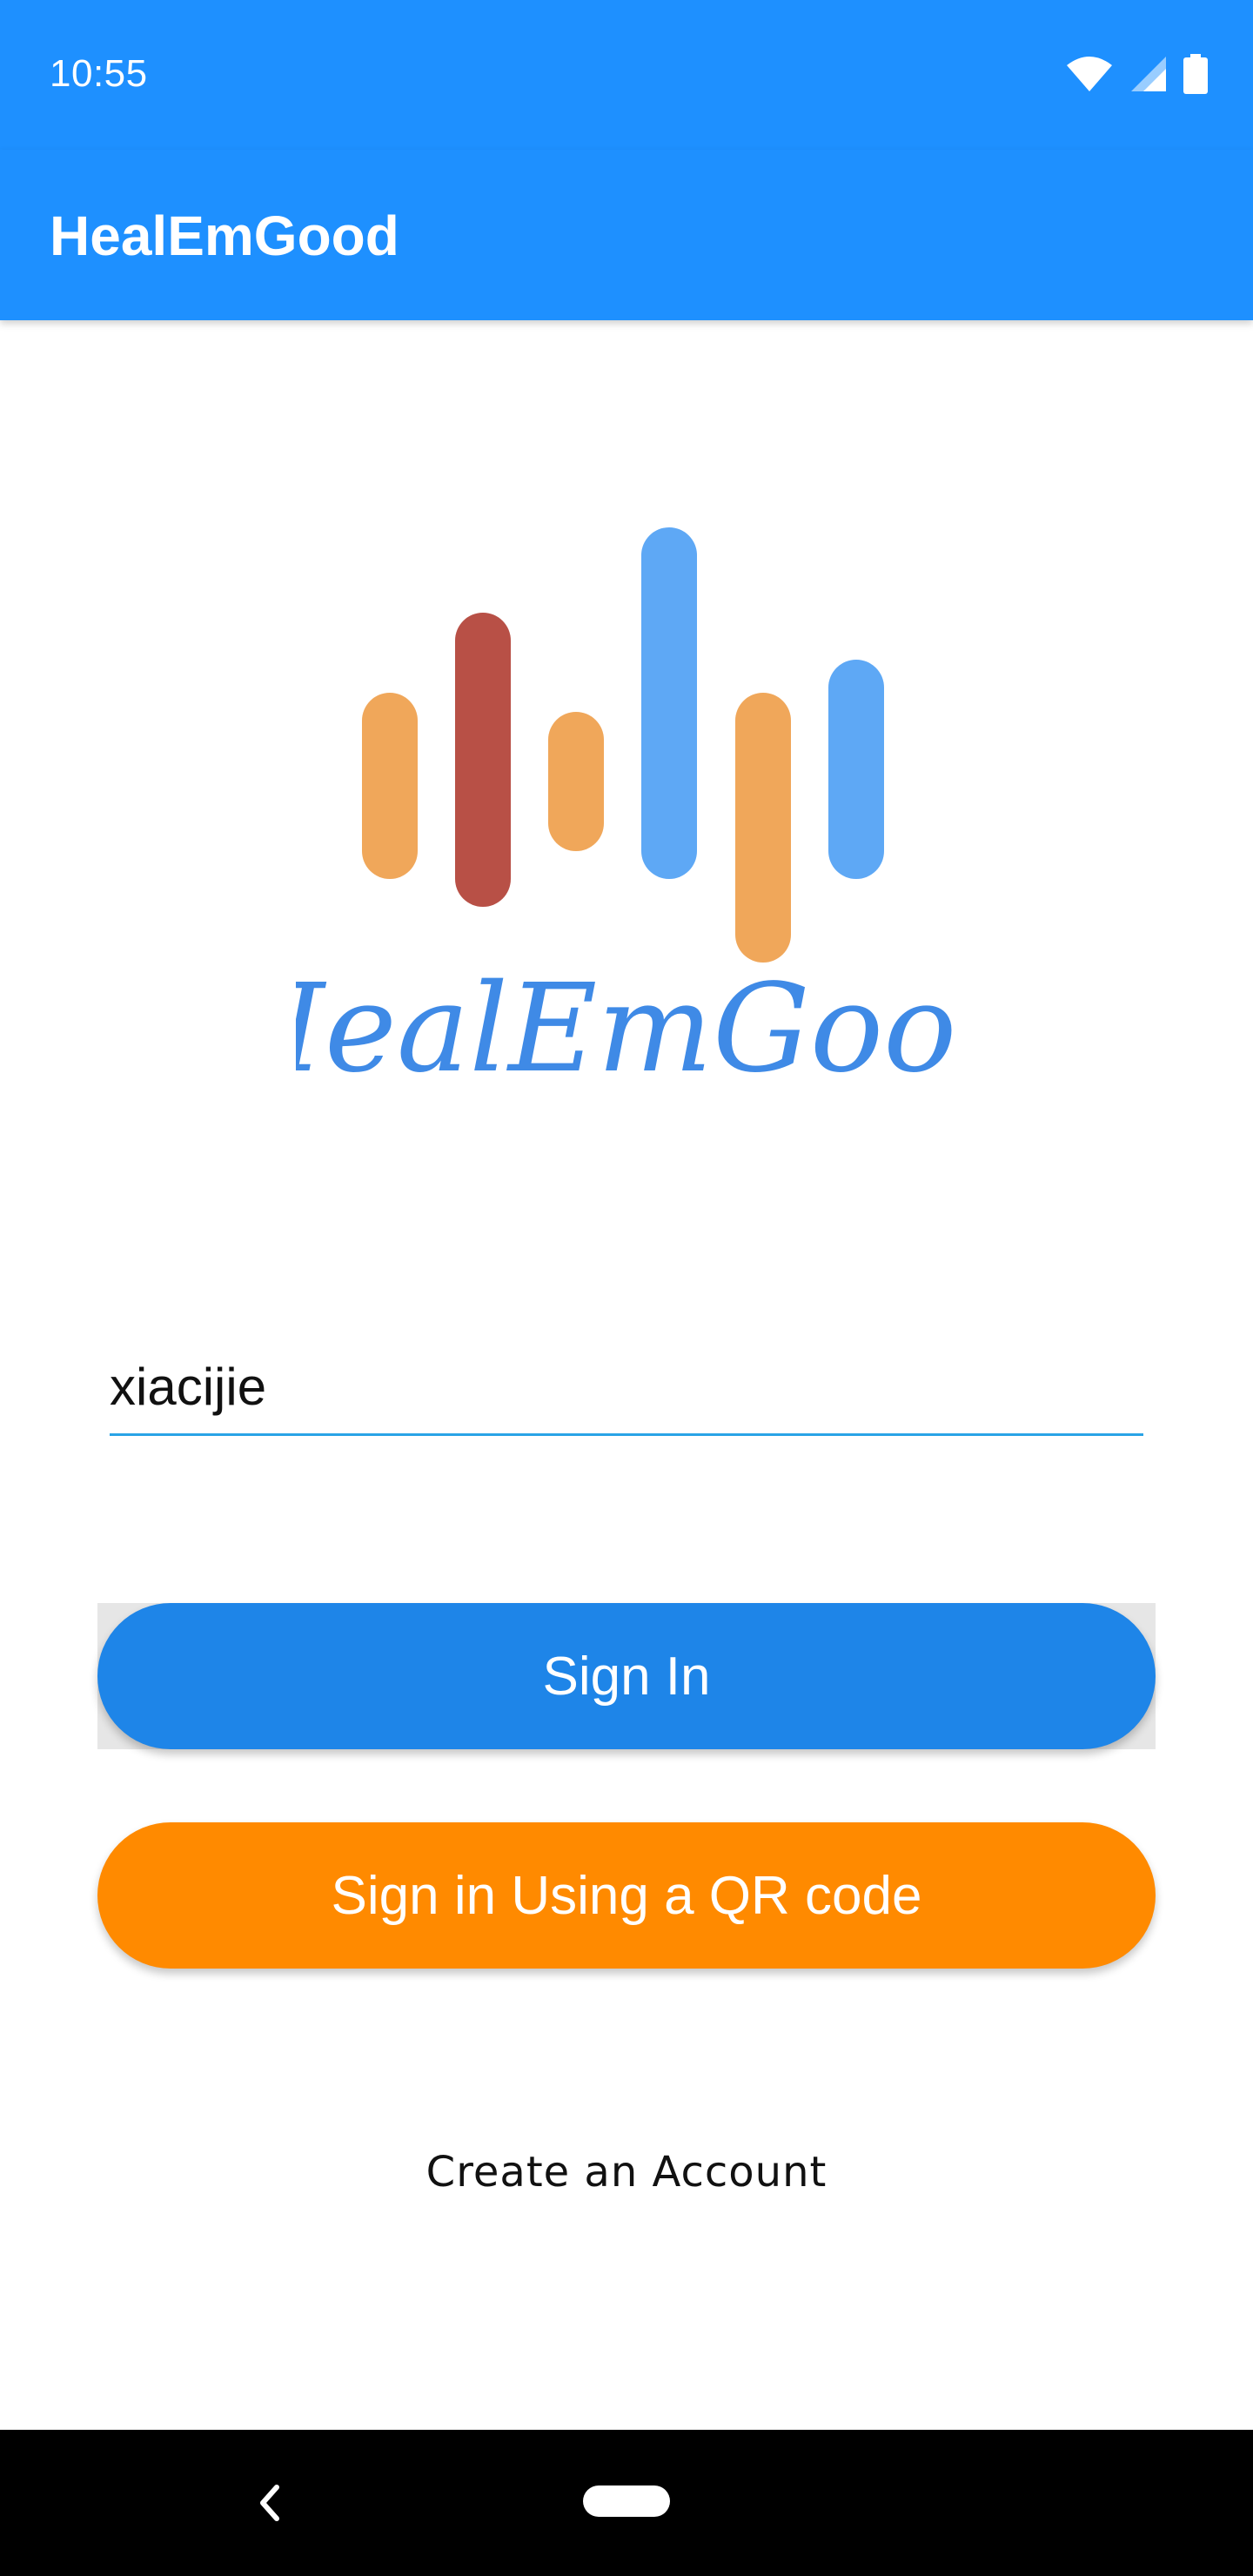 This screenshot has height=2576, width=1253. Describe the element at coordinates (626, 1895) in the screenshot. I see `qr-sign-in-button: Sign in Using a QR code` at that location.